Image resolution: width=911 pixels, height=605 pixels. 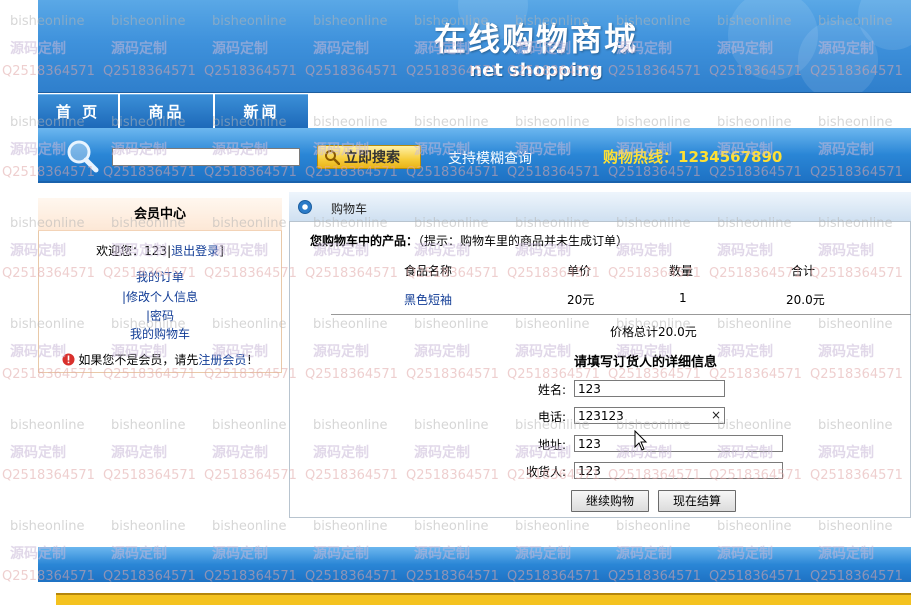 What do you see at coordinates (83, 156) in the screenshot?
I see `search-icon` at bounding box center [83, 156].